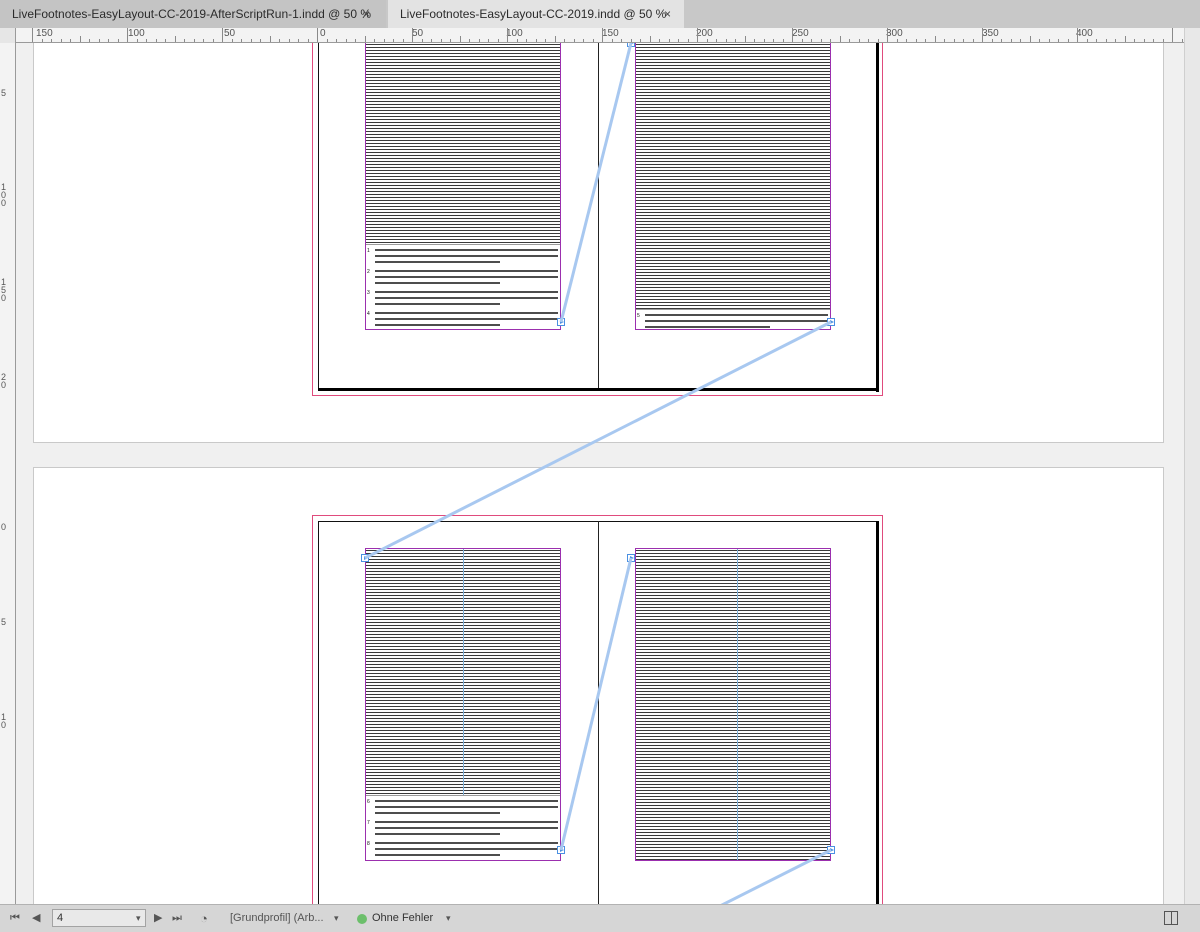 Image resolution: width=1200 pixels, height=932 pixels. I want to click on footnote-area: 5, so click(733, 319).